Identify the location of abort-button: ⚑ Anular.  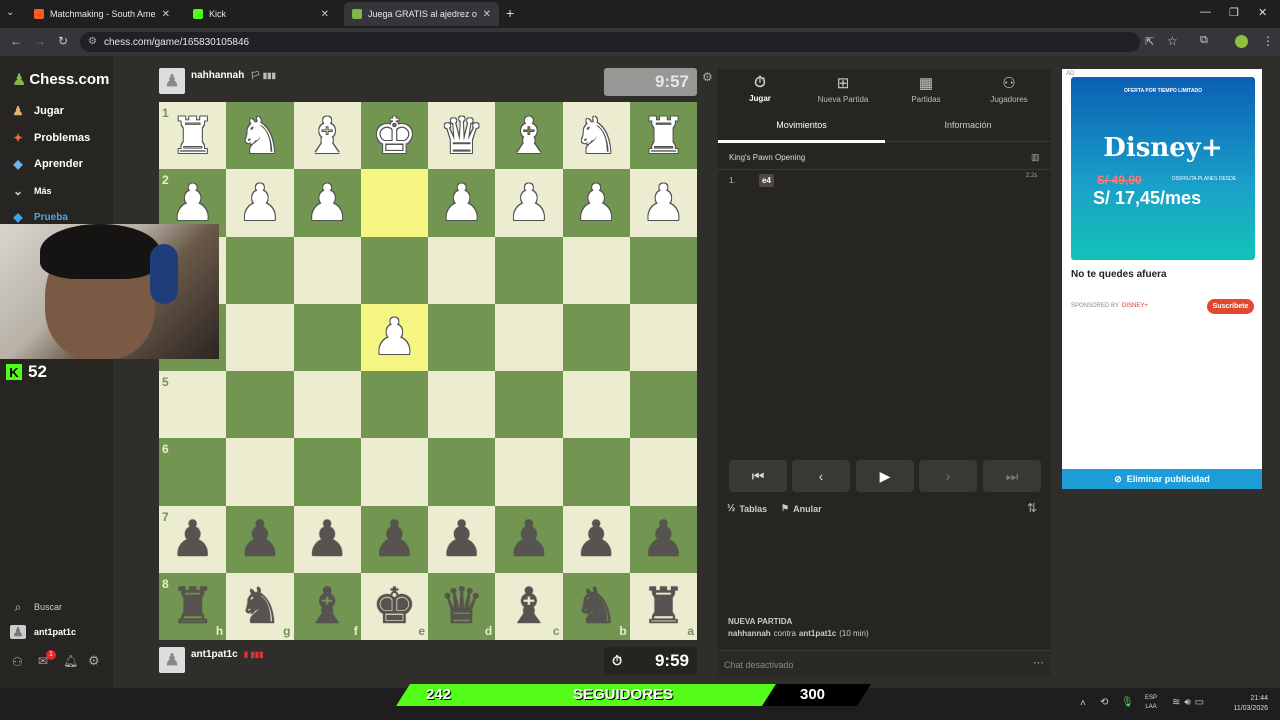
(801, 508).